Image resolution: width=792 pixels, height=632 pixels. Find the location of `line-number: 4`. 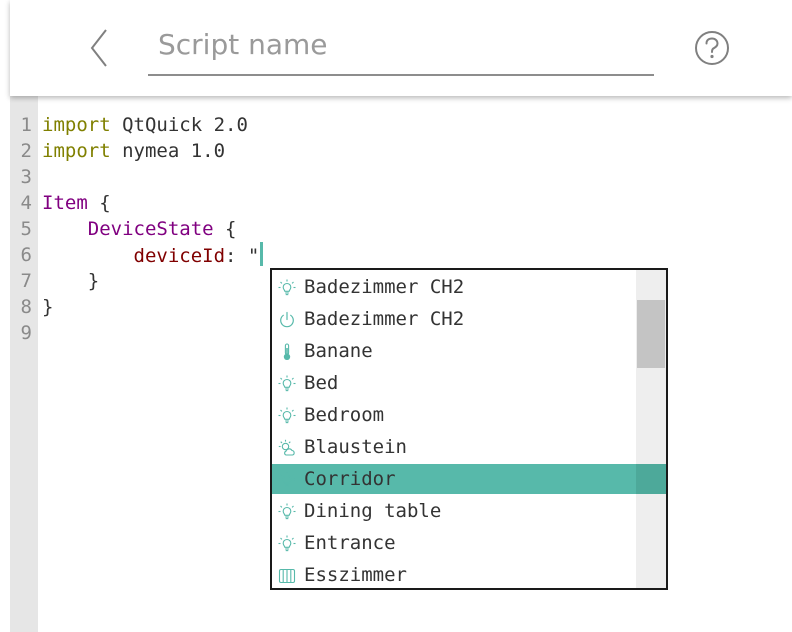

line-number: 4 is located at coordinates (26, 203).